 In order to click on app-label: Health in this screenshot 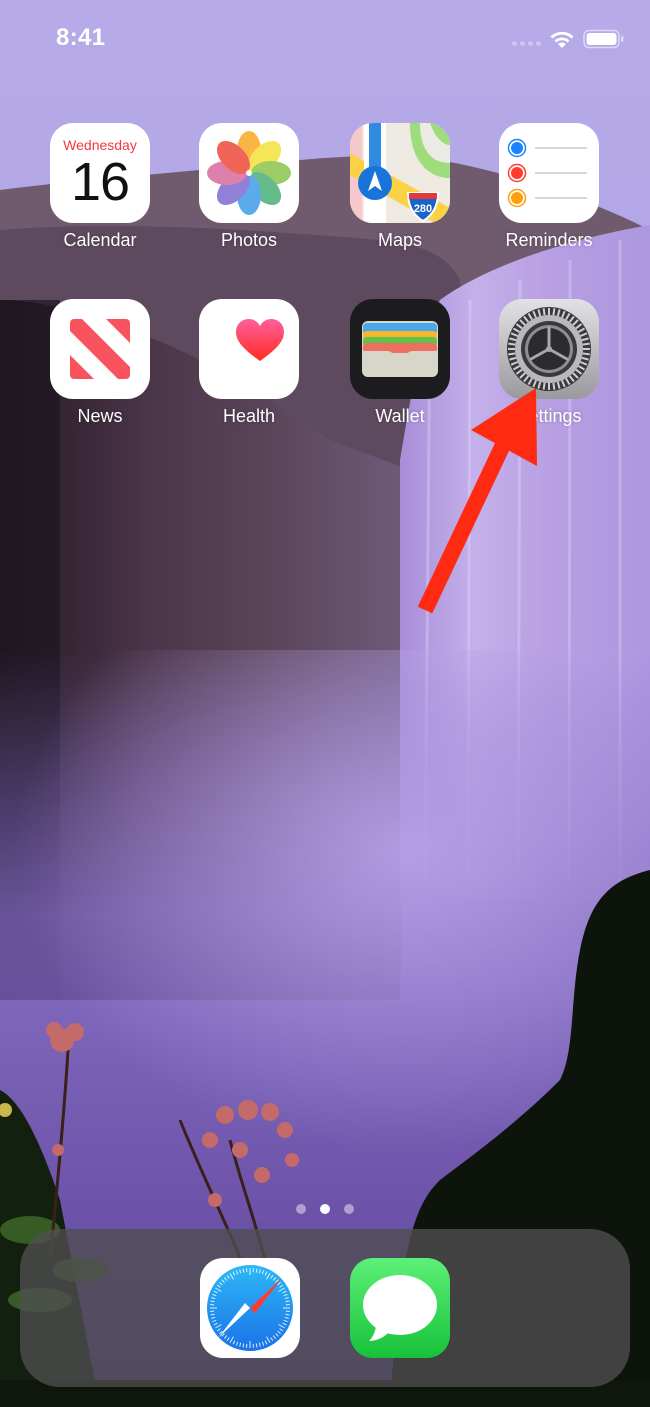, I will do `click(249, 416)`.